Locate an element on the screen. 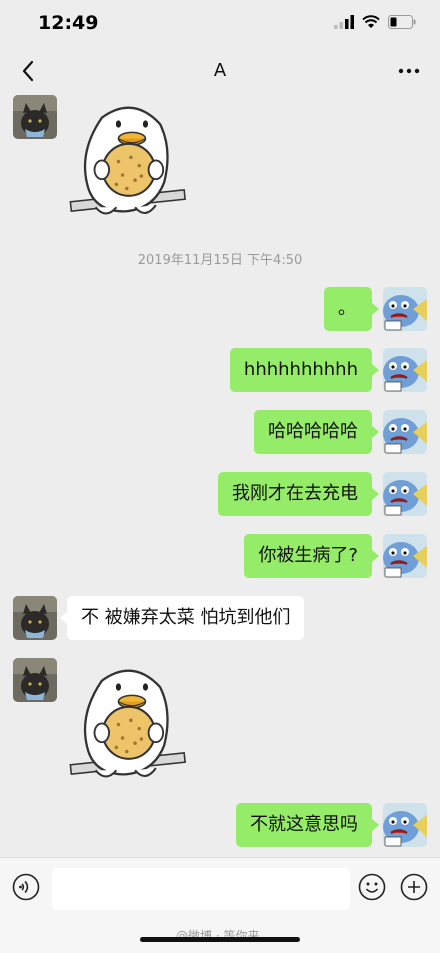  outgoing-message-bubble: 我刚才在去充电 is located at coordinates (298, 494).